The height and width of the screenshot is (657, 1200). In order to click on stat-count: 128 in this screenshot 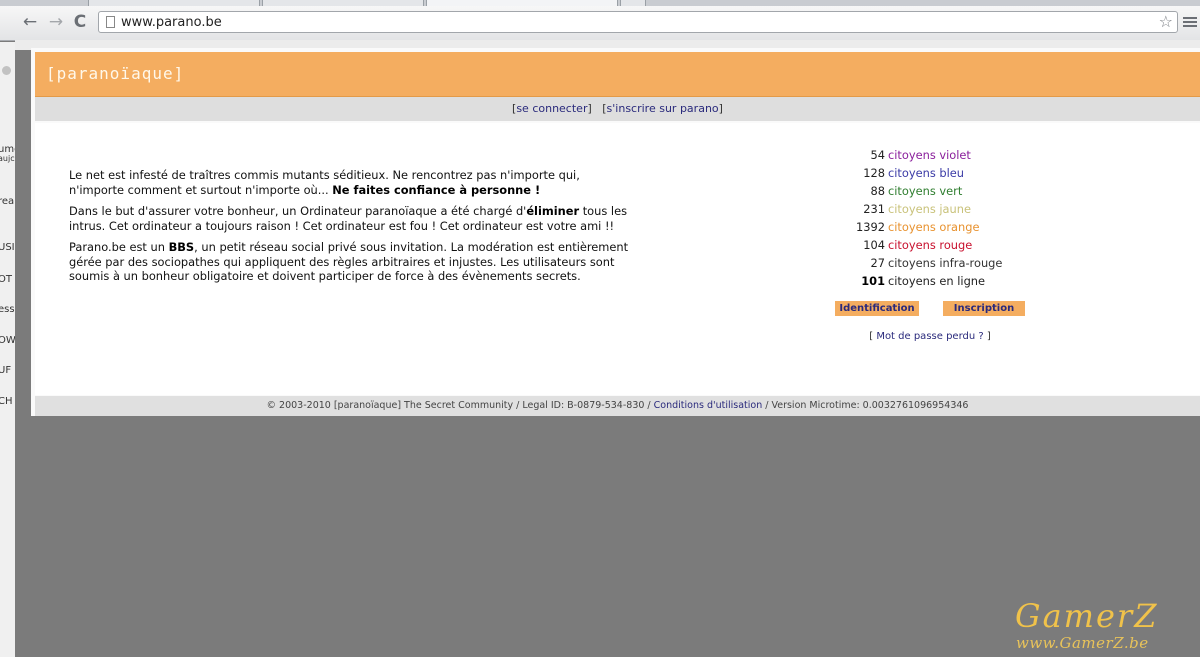, I will do `click(874, 173)`.